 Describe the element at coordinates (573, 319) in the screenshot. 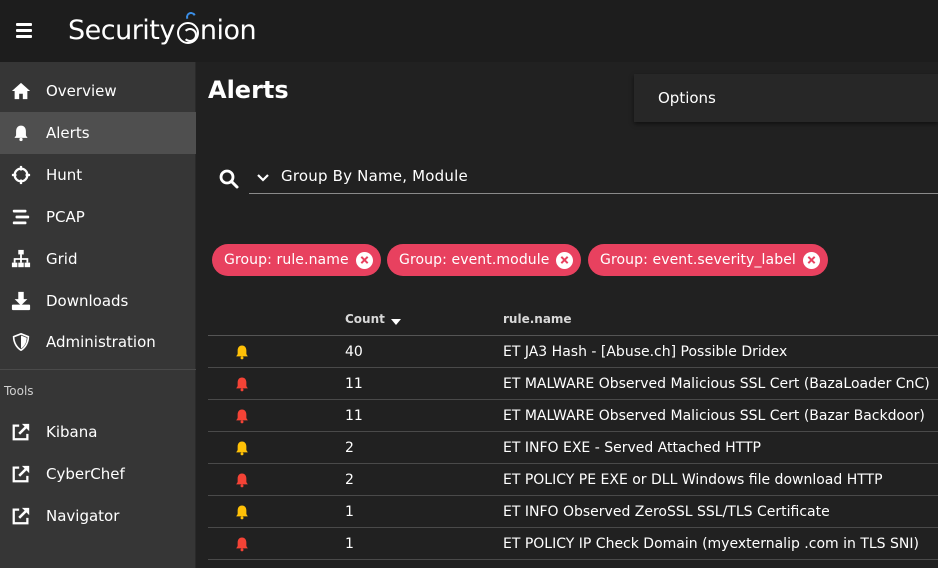

I see `table-header-row: Count rule.name` at that location.